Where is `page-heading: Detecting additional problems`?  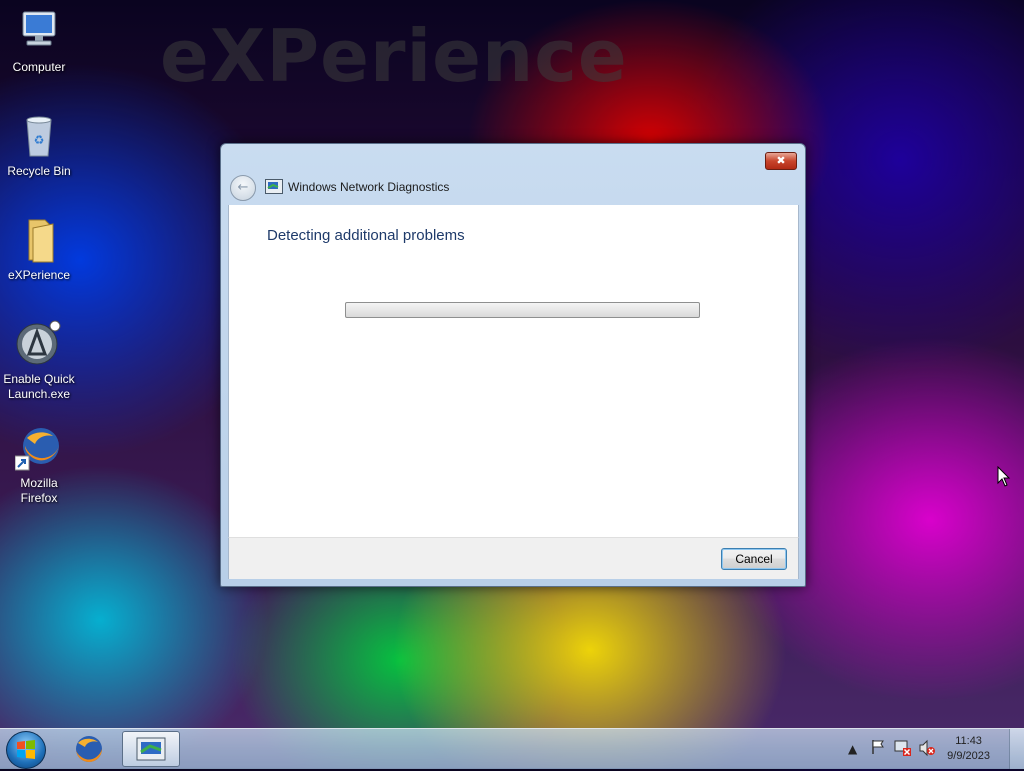
page-heading: Detecting additional problems is located at coordinates (366, 235).